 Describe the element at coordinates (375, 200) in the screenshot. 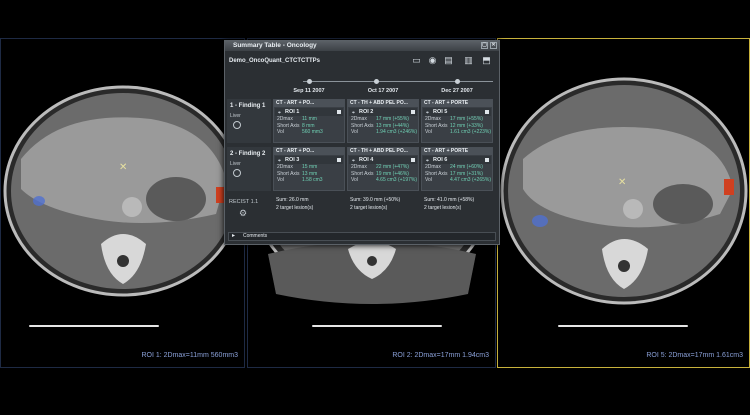

I see `sum-value: Sum: 39.0 mm (+50%)` at that location.